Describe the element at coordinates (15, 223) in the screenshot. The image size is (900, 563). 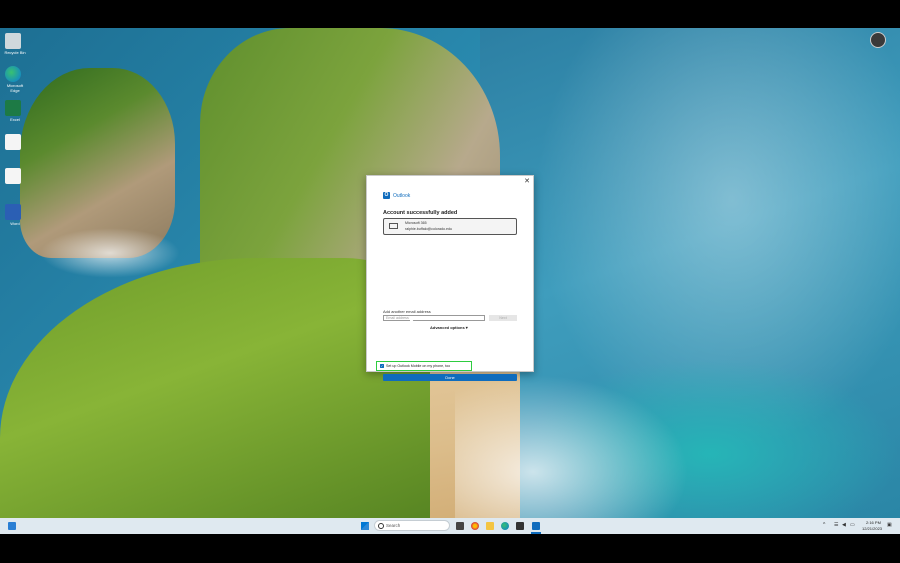
I see `desktop-icon-label: Word` at that location.